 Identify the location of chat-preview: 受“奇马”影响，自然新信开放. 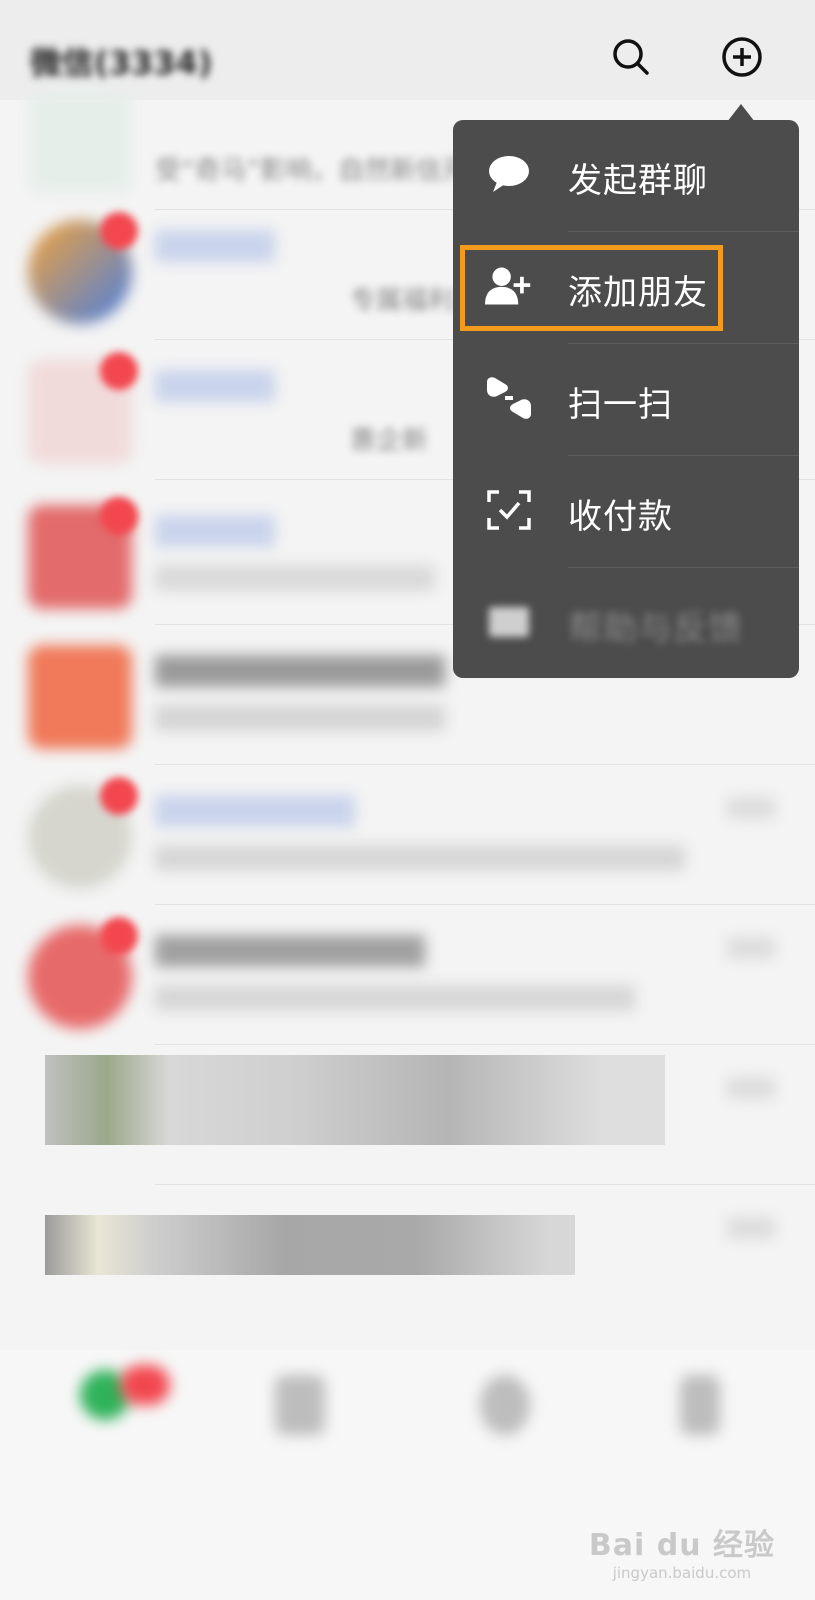
(324, 171).